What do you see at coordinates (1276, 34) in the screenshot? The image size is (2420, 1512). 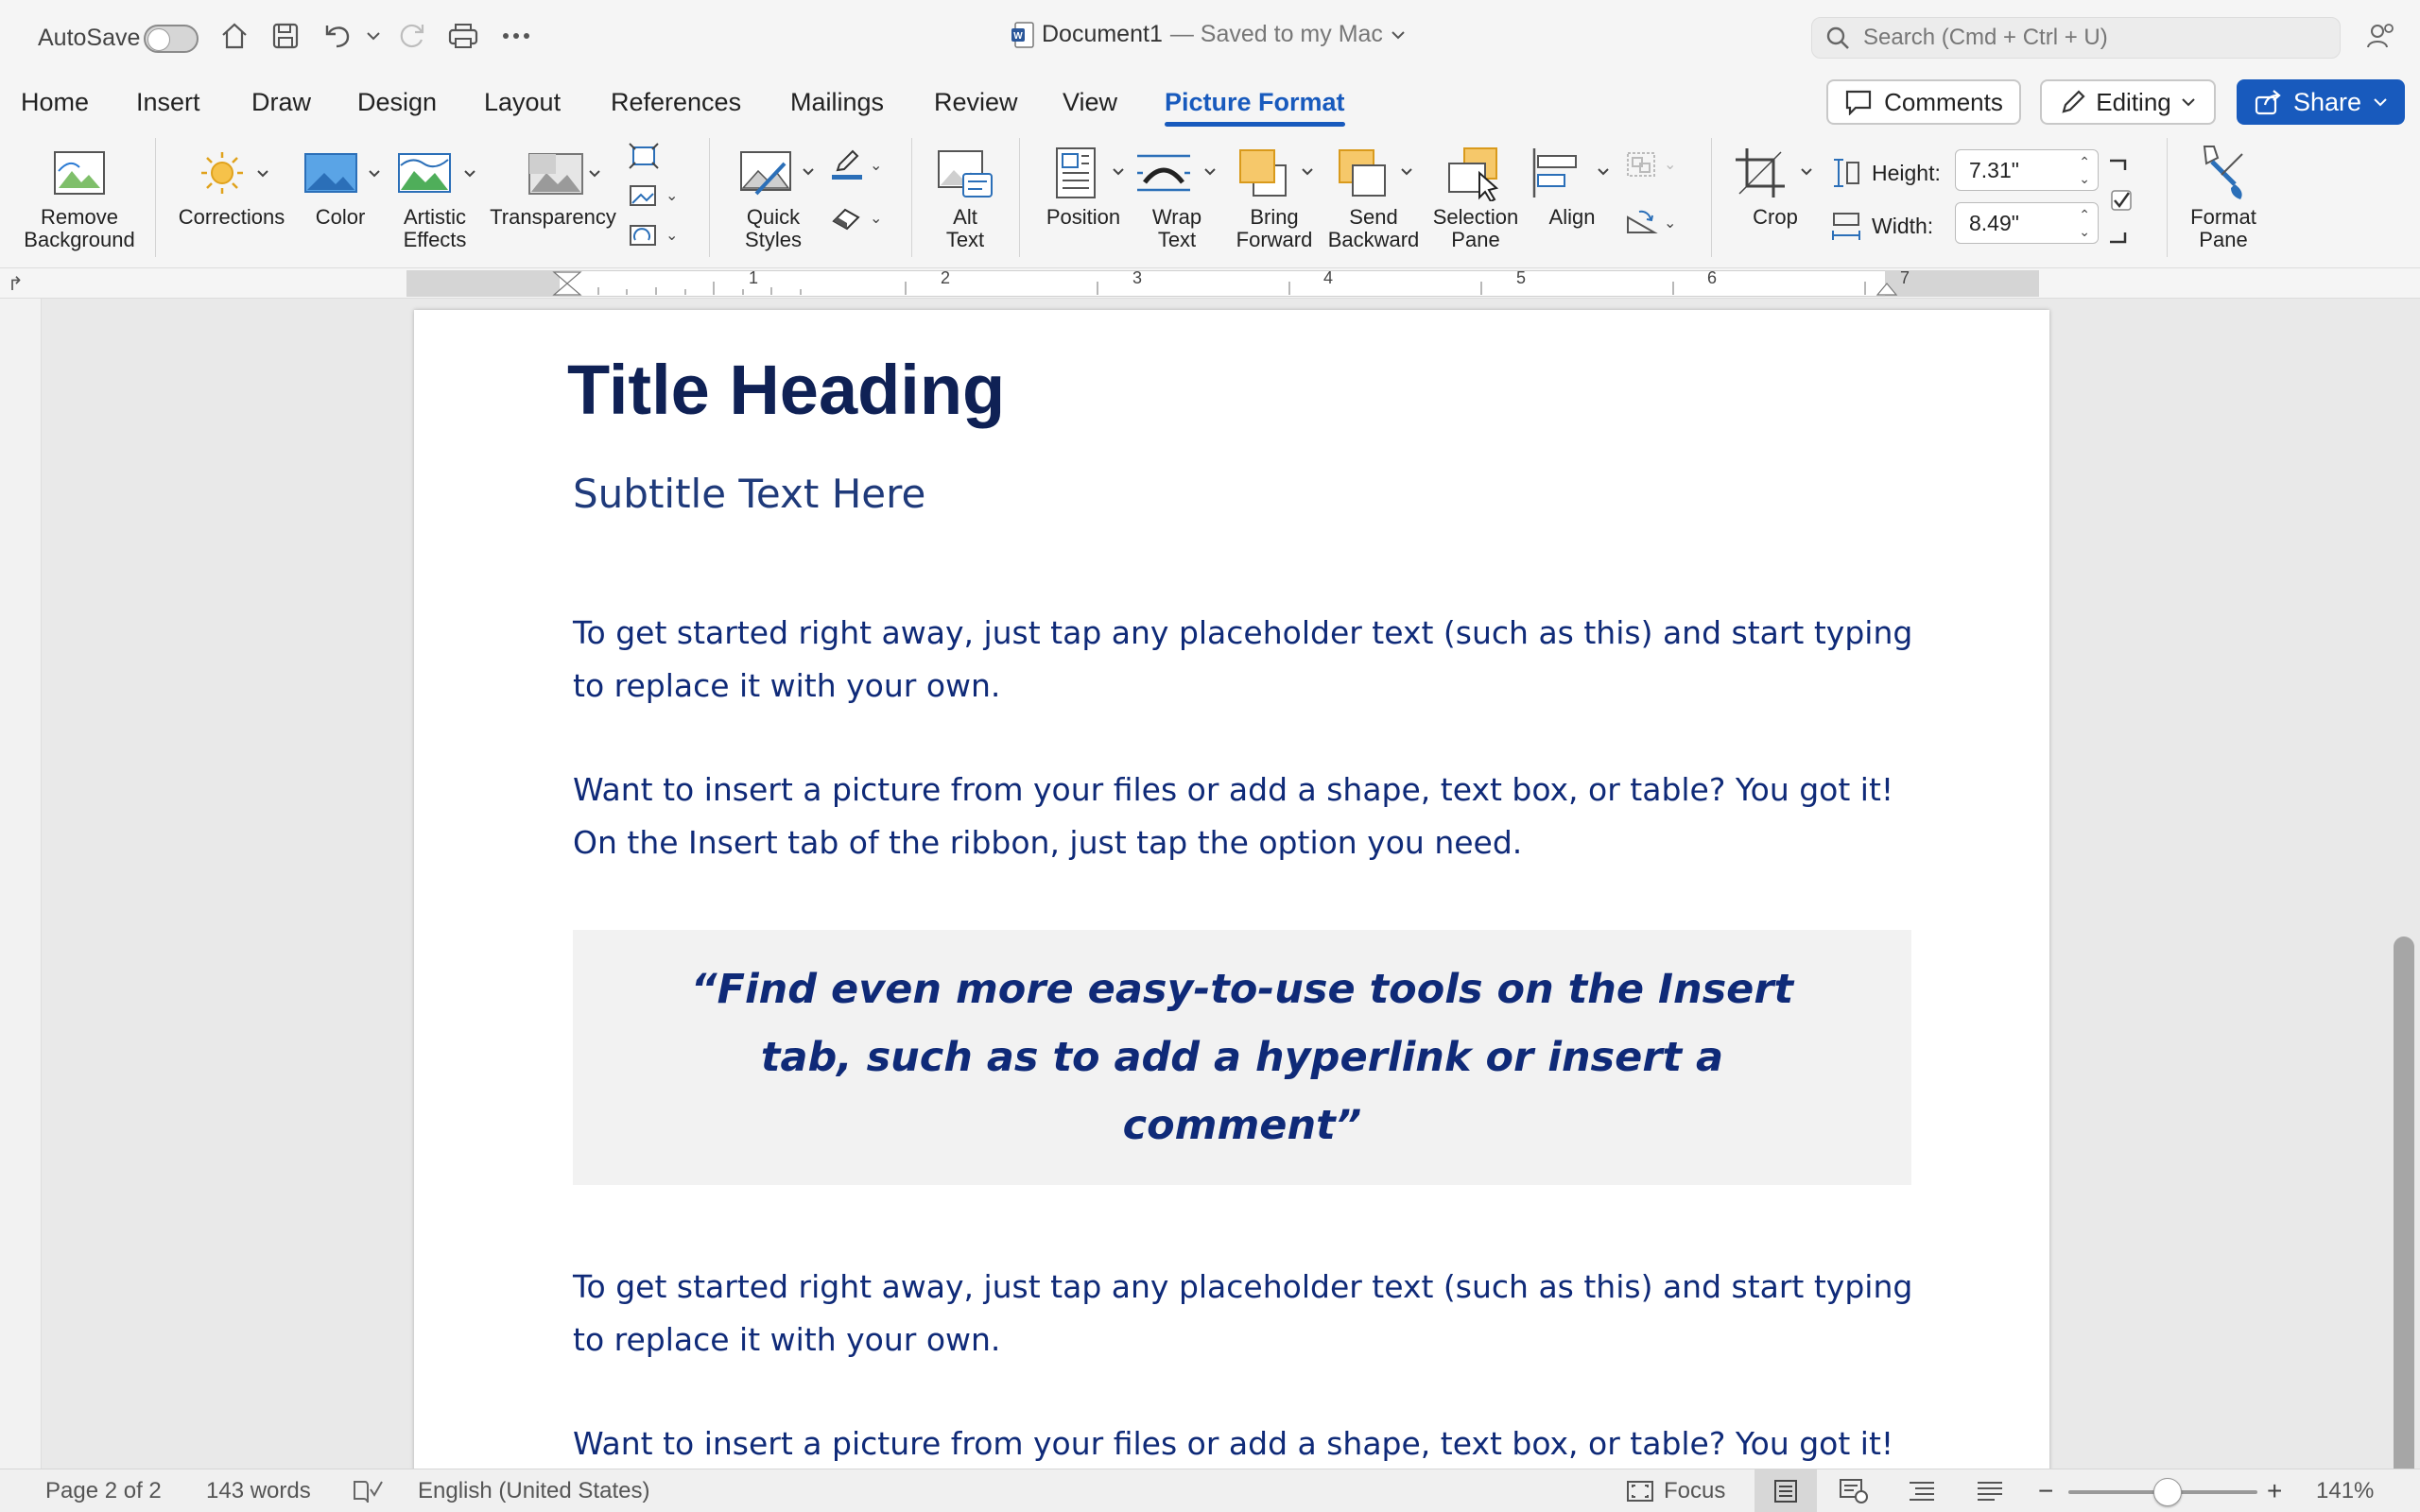 I see `saved-status: — Saved to my Mac` at bounding box center [1276, 34].